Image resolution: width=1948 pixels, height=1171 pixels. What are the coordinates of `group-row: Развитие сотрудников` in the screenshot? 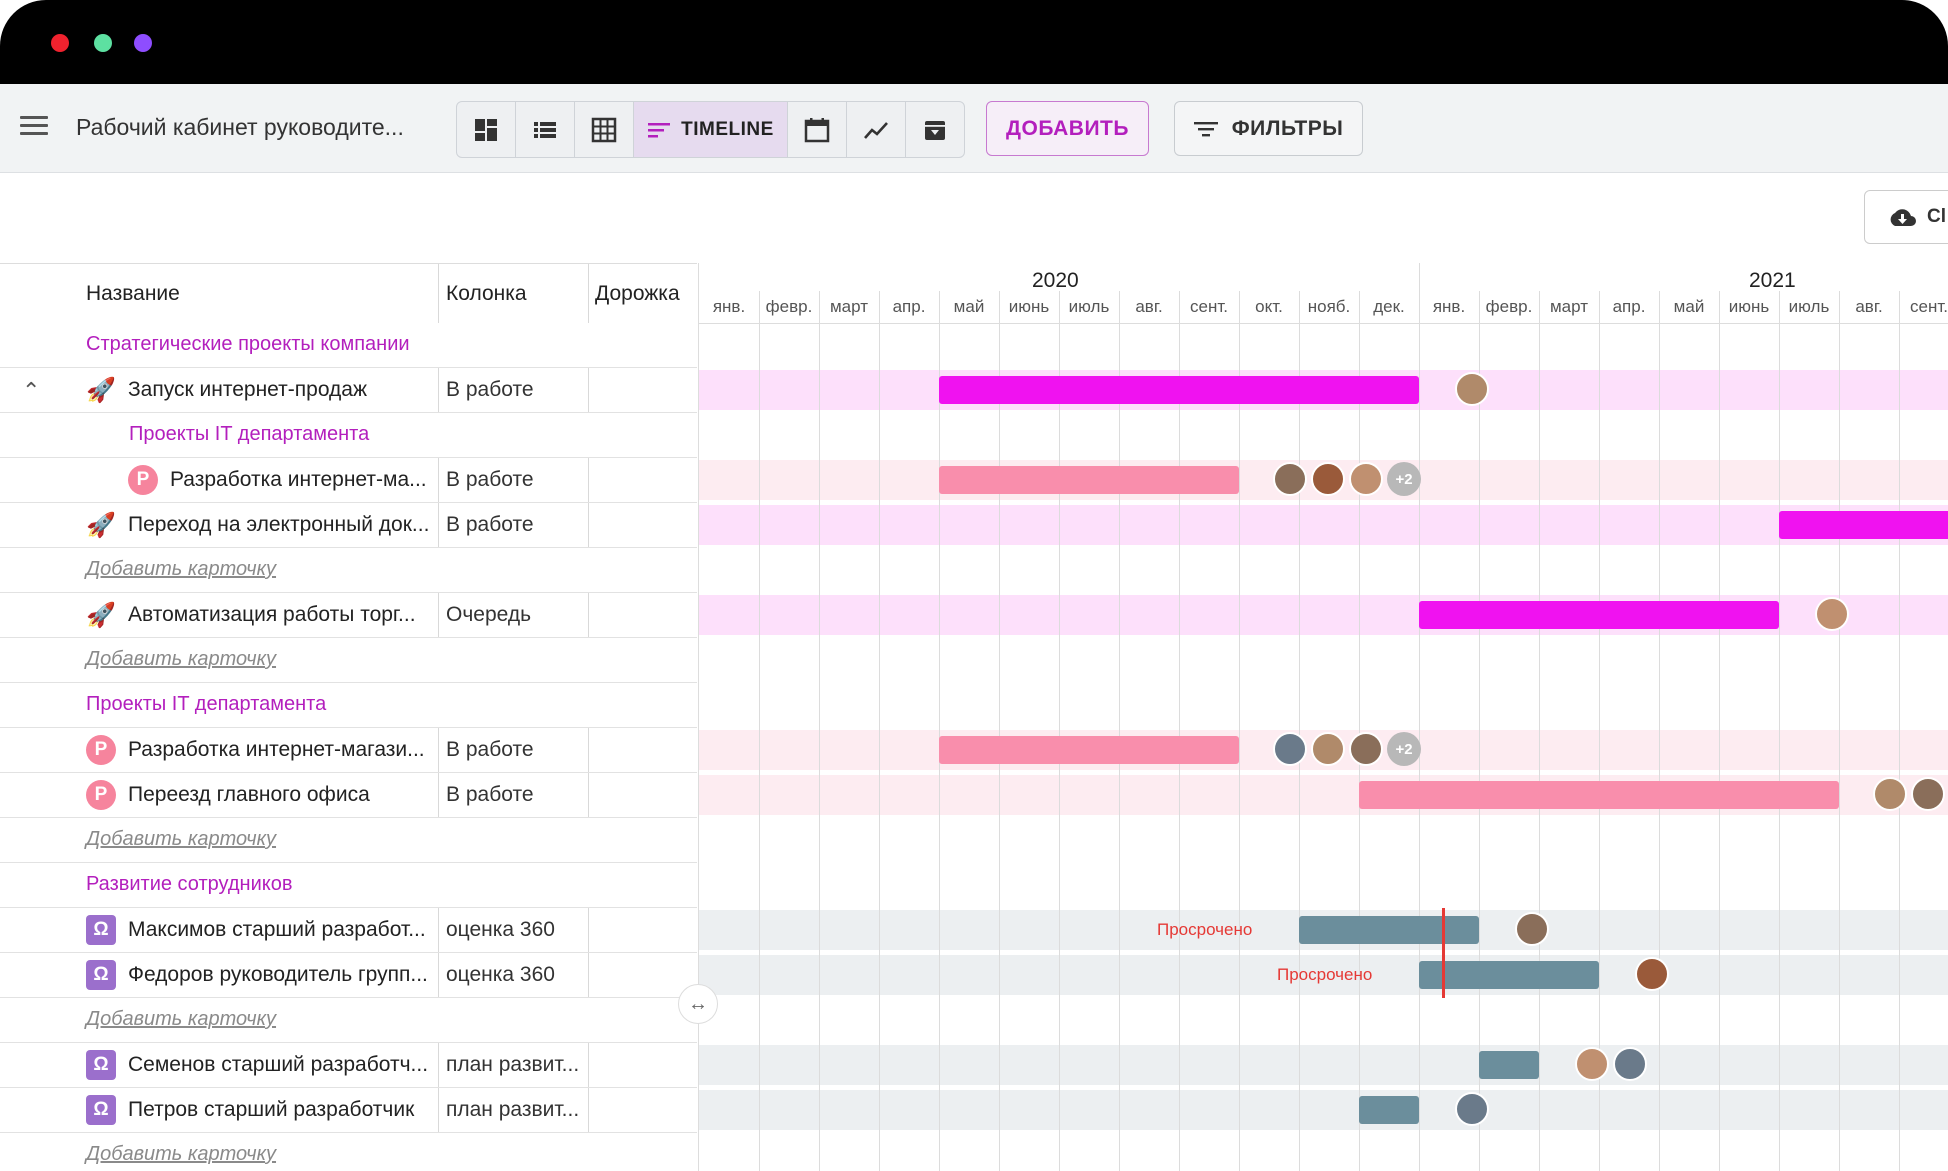 It's located at (348, 885).